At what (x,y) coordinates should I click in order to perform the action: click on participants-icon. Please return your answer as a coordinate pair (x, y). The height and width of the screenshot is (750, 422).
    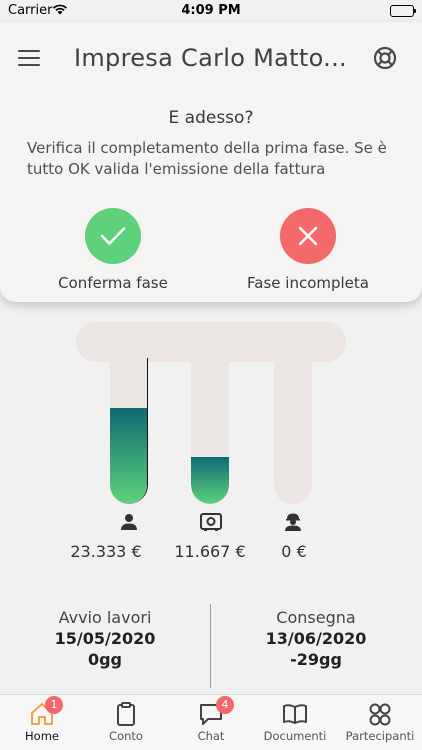
    Looking at the image, I should click on (380, 714).